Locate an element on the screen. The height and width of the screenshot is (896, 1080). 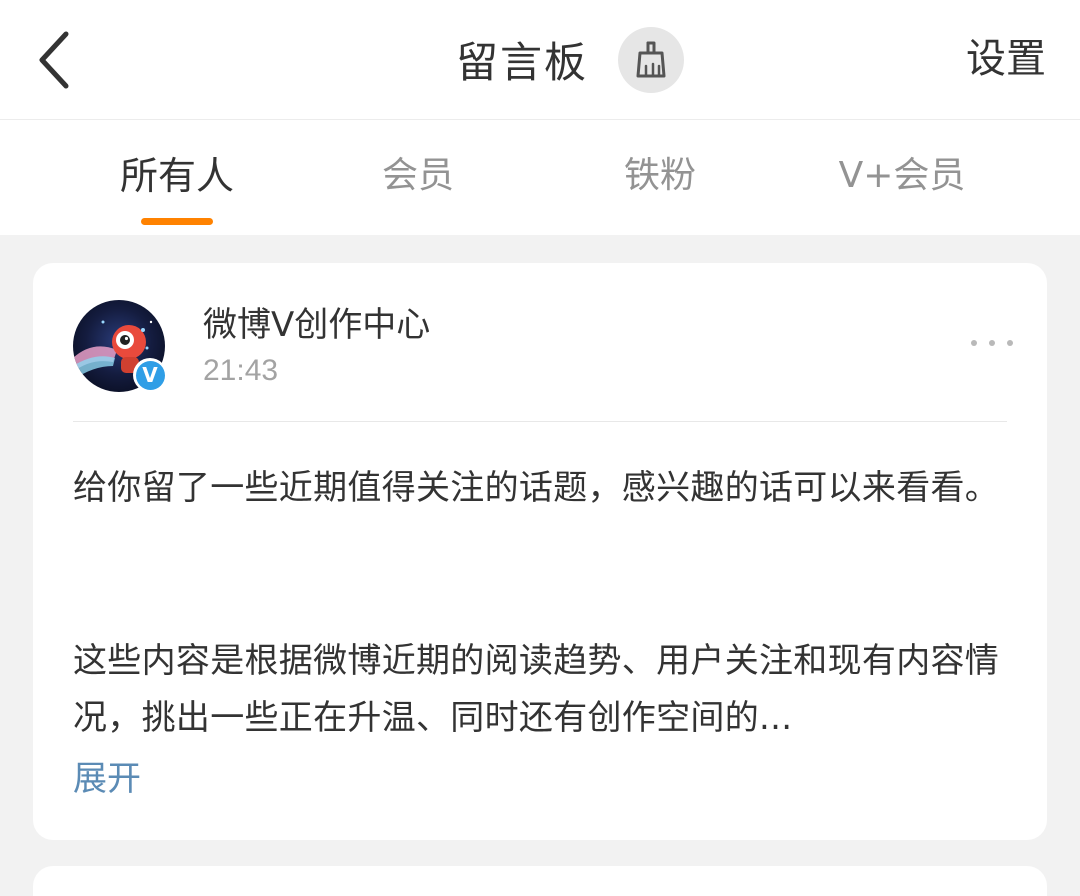
tab-all: 所有人 is located at coordinates (177, 177).